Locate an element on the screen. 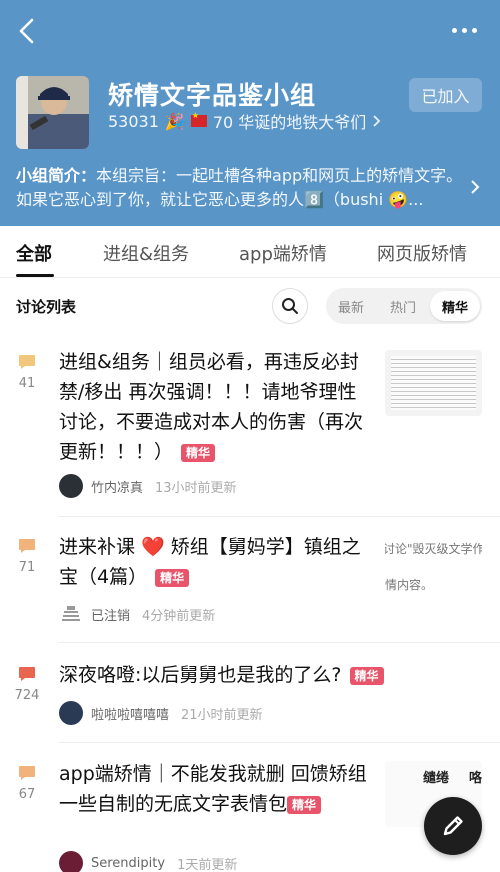 The height and width of the screenshot is (872, 500). post-title-text: 进来补课 ❤️ 矫组【舅妈学】镇组之宝（4篇） is located at coordinates (210, 562).